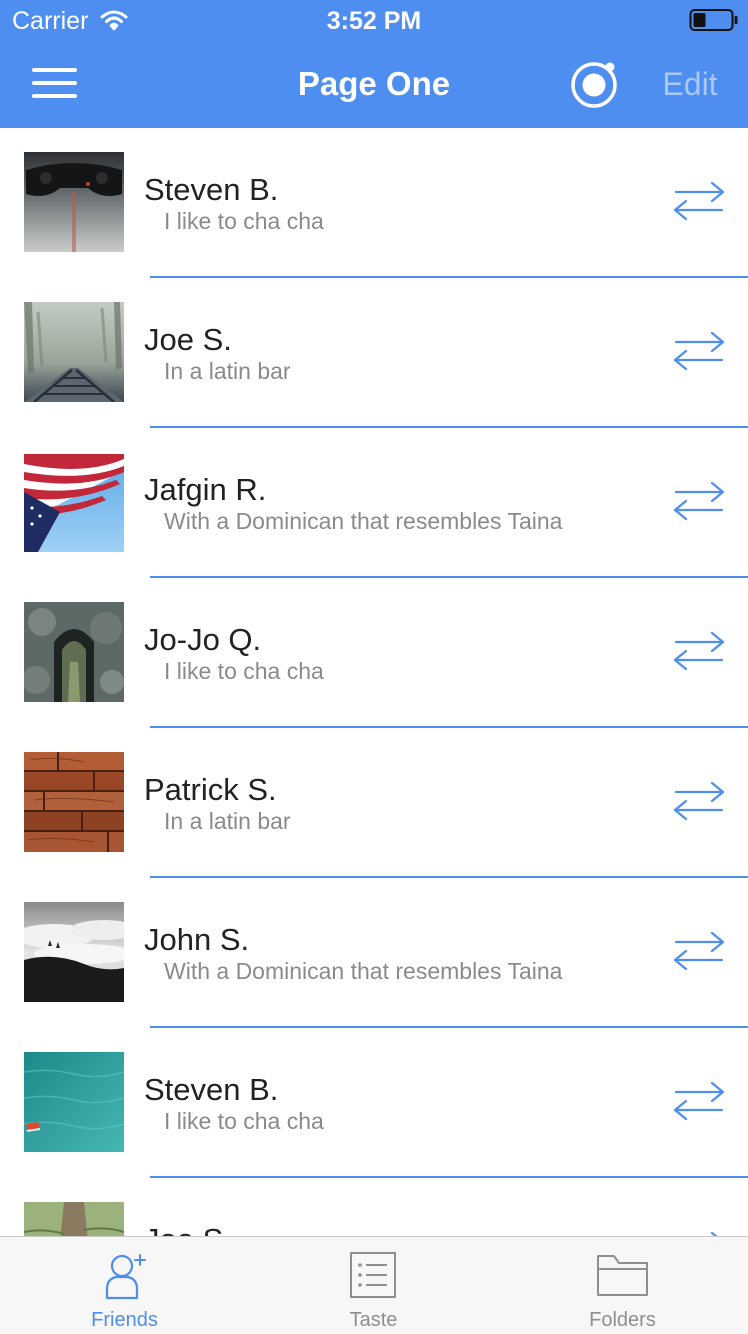  I want to click on item-name: John S., so click(197, 939).